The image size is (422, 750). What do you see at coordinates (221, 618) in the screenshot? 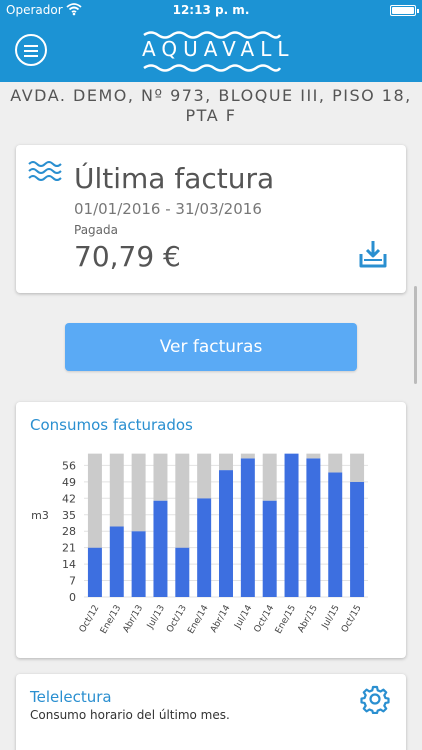
I see `x-tick-label: Abr/14` at bounding box center [221, 618].